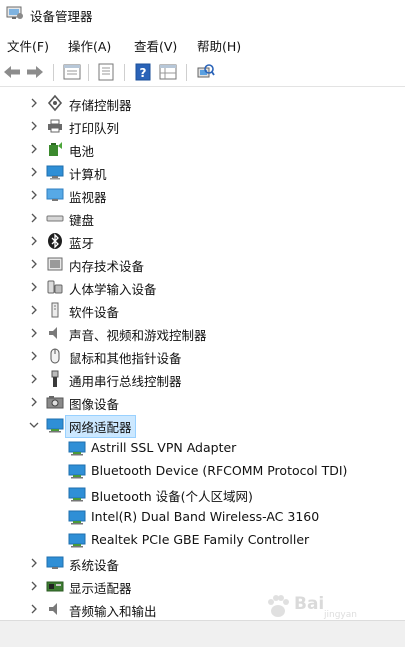 The image size is (405, 647). Describe the element at coordinates (88, 174) in the screenshot. I see `node-label: 计算机` at that location.